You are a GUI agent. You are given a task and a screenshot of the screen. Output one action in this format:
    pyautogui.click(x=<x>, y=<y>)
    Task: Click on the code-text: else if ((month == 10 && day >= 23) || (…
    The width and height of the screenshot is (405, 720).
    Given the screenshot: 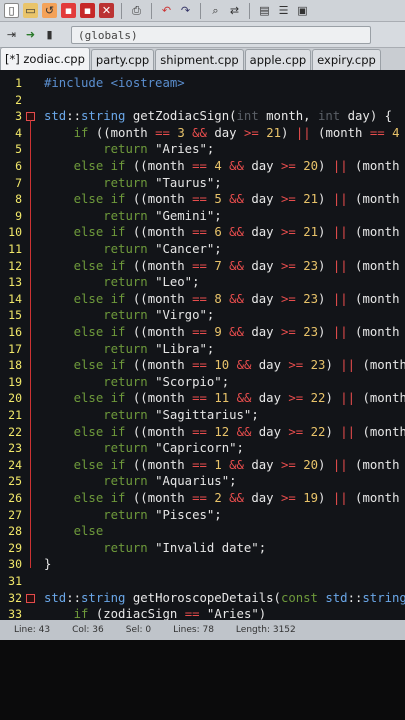 What is the action you would take?
    pyautogui.click(x=239, y=365)
    